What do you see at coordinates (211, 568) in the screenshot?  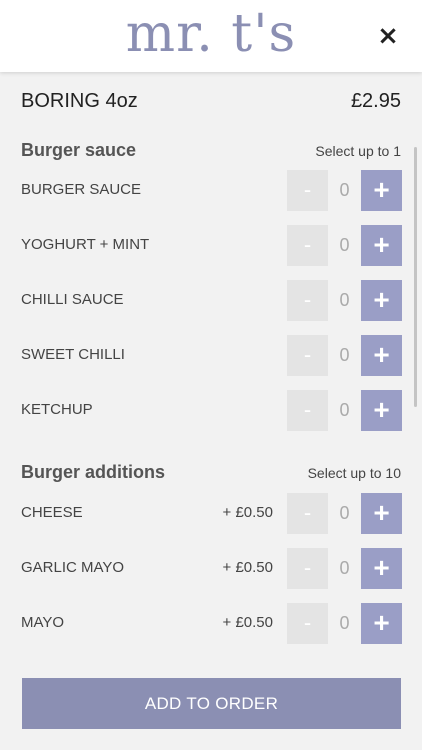 I see `option-row: GARLIC MAYO + £0.50 - 0 +` at bounding box center [211, 568].